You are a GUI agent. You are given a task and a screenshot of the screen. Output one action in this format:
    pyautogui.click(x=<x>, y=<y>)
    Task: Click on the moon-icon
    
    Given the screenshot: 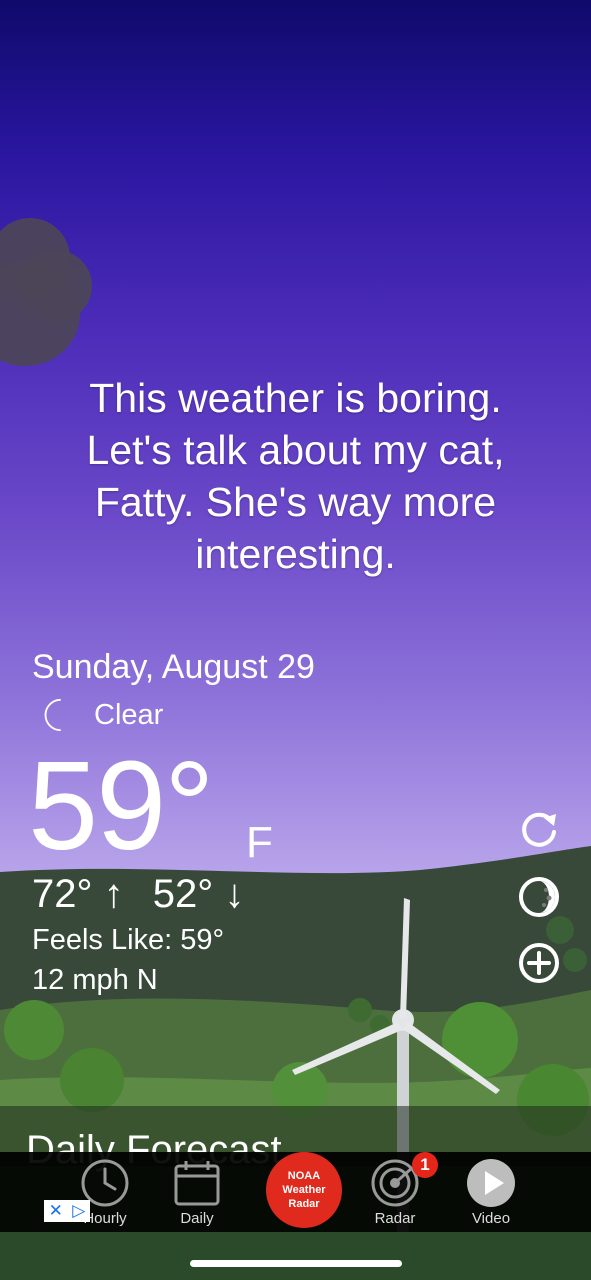 What is the action you would take?
    pyautogui.click(x=52, y=715)
    